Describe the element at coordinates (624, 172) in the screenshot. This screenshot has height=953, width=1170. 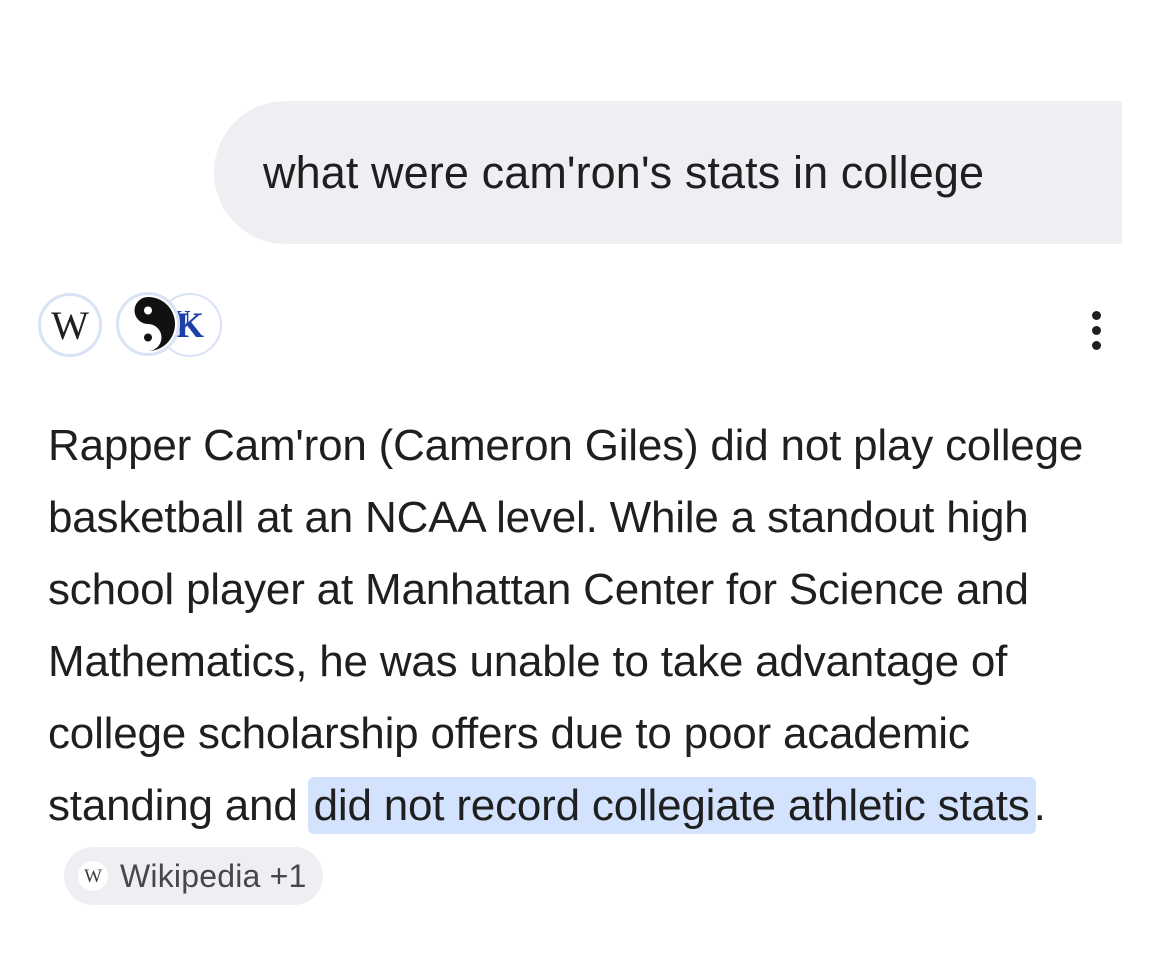
I see `user-query-text: what were cam'ron's stats in college` at that location.